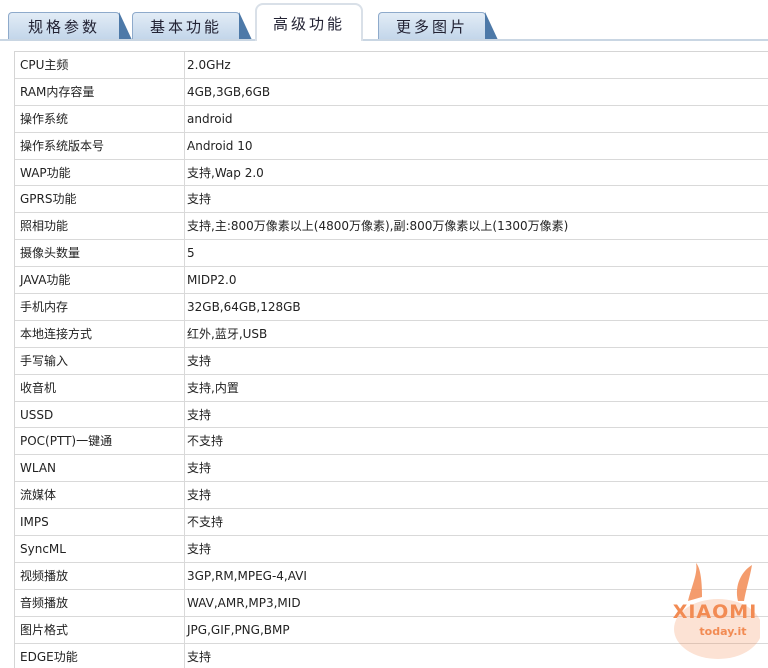  Describe the element at coordinates (244, 307) in the screenshot. I see `spec-value: 32GB,64GB,128GB` at that location.